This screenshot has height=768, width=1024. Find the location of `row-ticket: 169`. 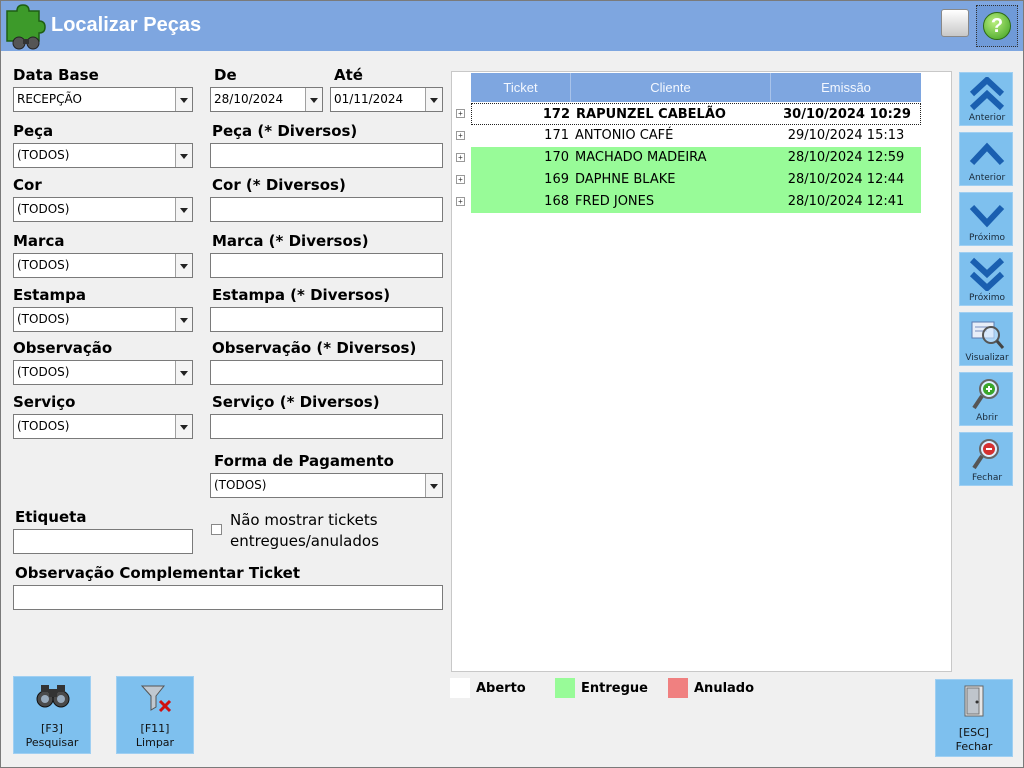

row-ticket: 169 is located at coordinates (556, 179).